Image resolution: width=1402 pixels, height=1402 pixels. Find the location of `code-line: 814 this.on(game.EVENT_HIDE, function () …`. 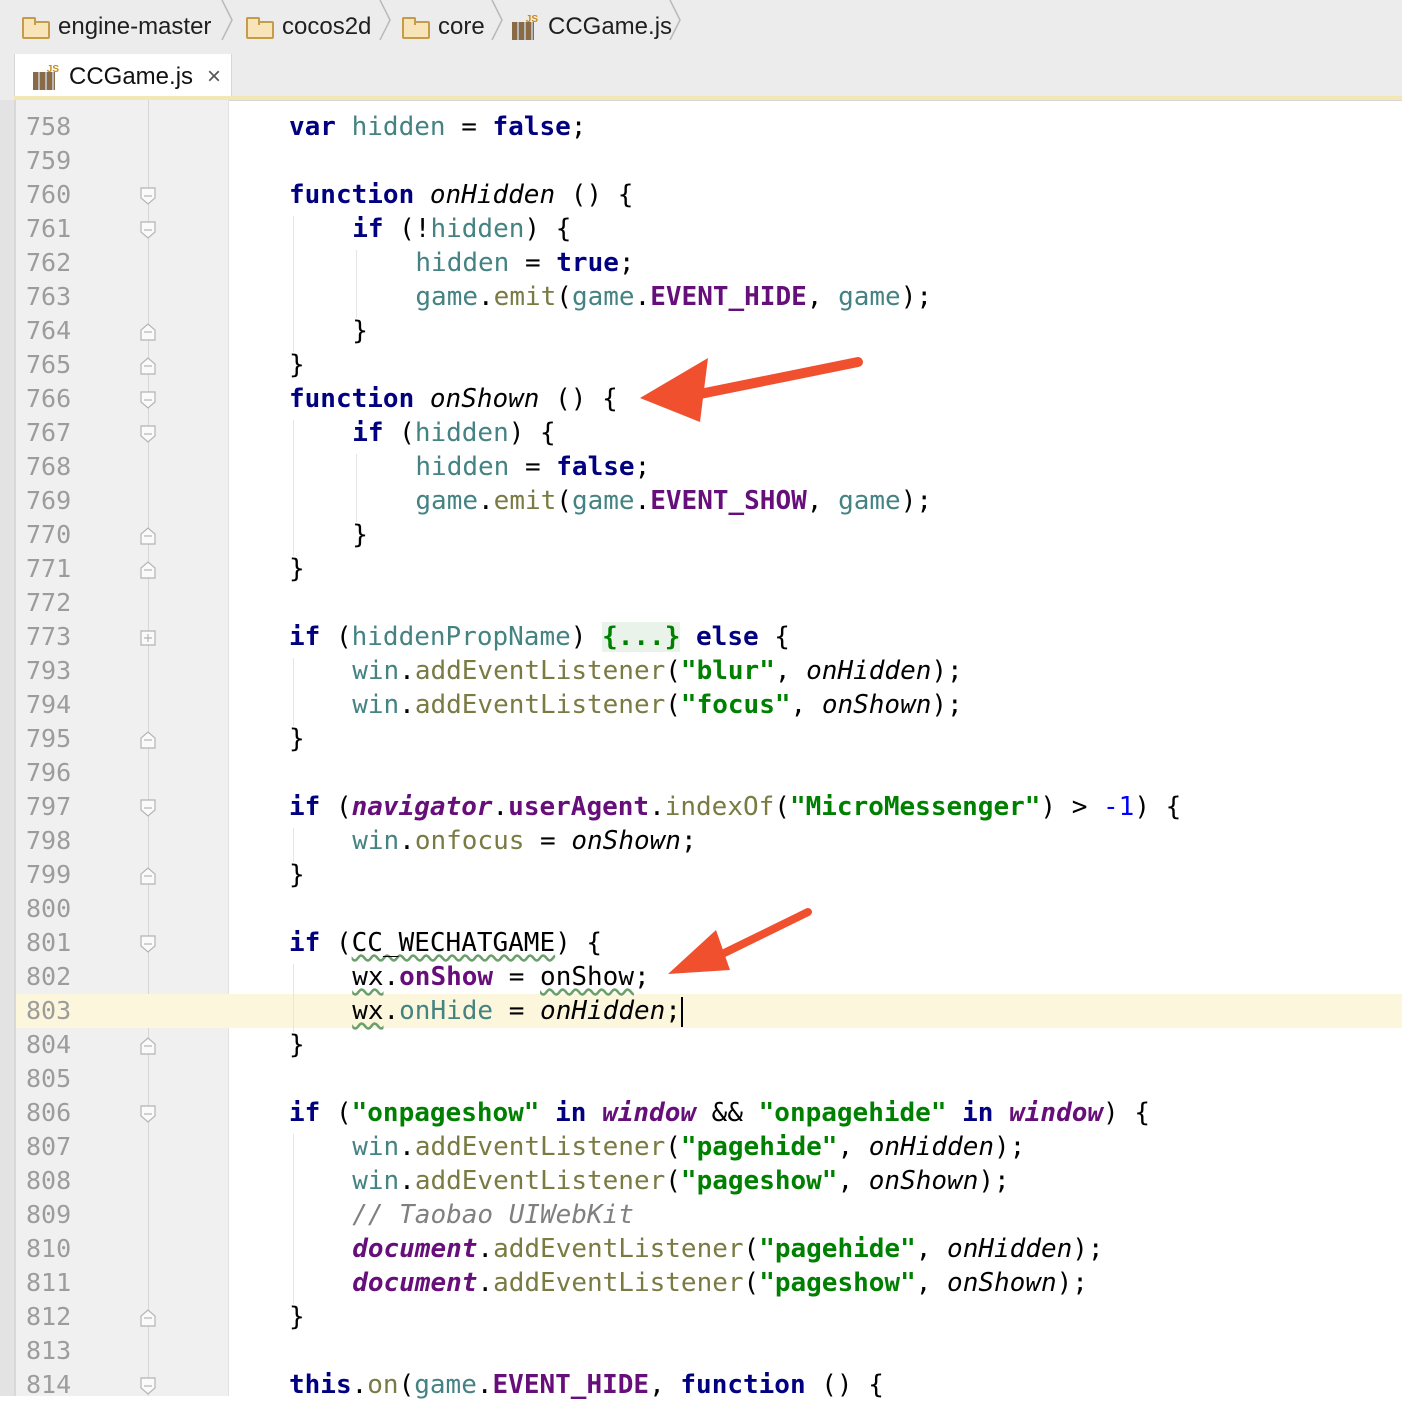

code-line: 814 this.on(game.EVENT_HIDE, function () … is located at coordinates (701, 1385).